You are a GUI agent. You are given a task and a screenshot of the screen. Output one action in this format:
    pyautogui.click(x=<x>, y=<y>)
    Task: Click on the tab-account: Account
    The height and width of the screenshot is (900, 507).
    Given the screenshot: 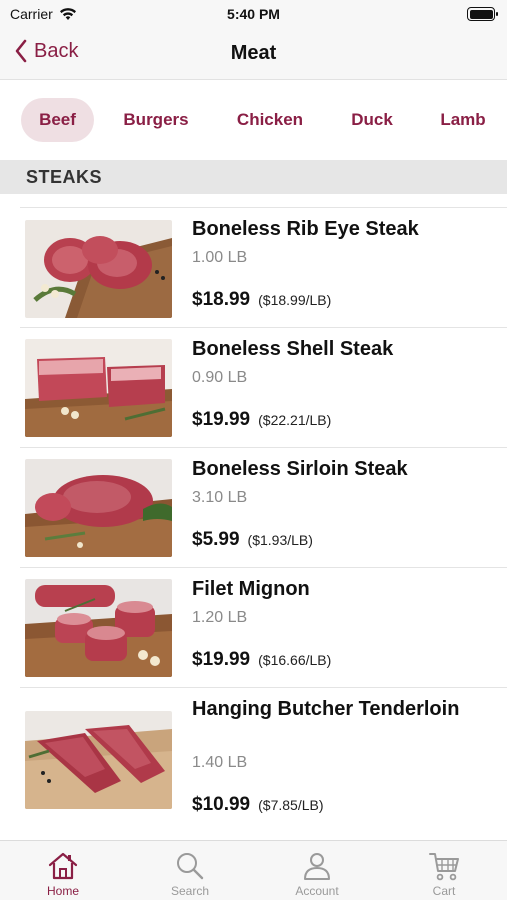 What is the action you would take?
    pyautogui.click(x=317, y=870)
    